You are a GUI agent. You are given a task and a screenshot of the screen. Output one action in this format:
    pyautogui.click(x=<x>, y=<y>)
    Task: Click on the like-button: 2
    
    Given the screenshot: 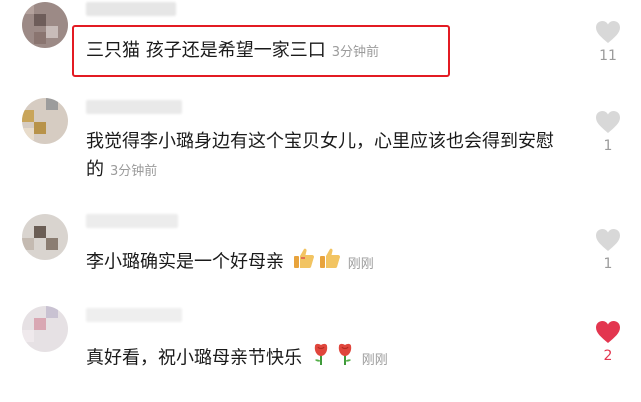 What is the action you would take?
    pyautogui.click(x=608, y=342)
    